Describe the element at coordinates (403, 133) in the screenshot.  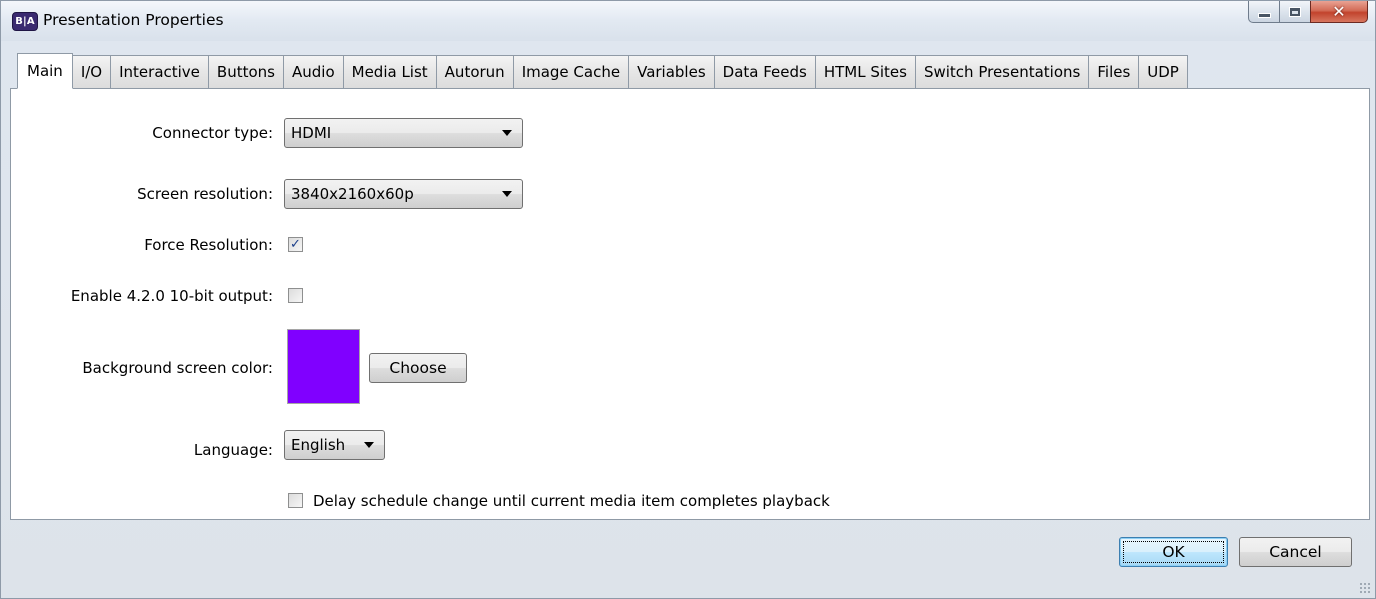
I see `connector-type-select: HDMI` at that location.